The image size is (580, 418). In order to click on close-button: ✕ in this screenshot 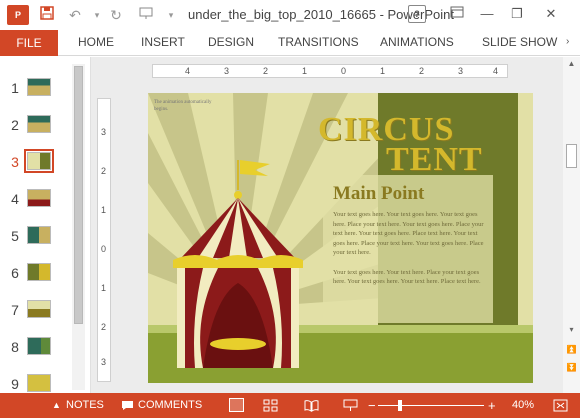, I will do `click(551, 14)`.